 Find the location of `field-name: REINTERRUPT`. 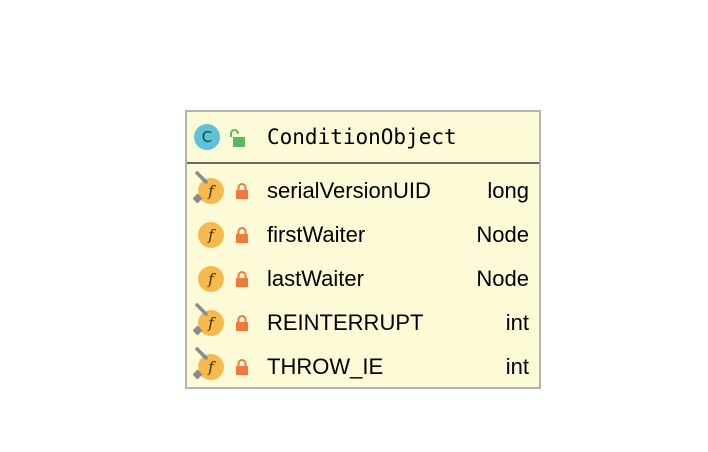

field-name: REINTERRUPT is located at coordinates (345, 322).